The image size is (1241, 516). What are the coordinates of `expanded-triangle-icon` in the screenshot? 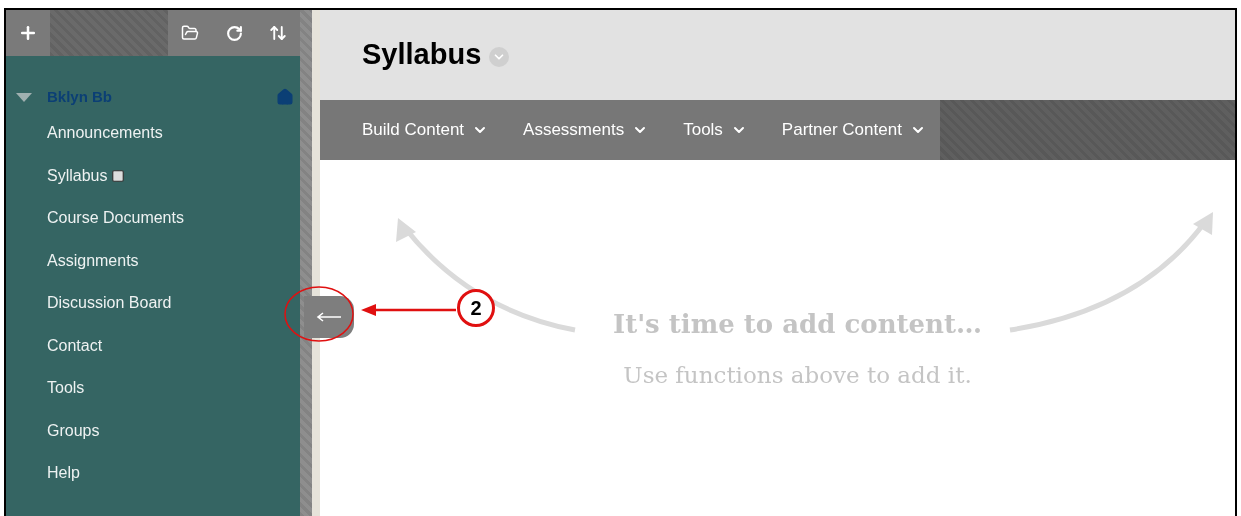 It's located at (24, 97).